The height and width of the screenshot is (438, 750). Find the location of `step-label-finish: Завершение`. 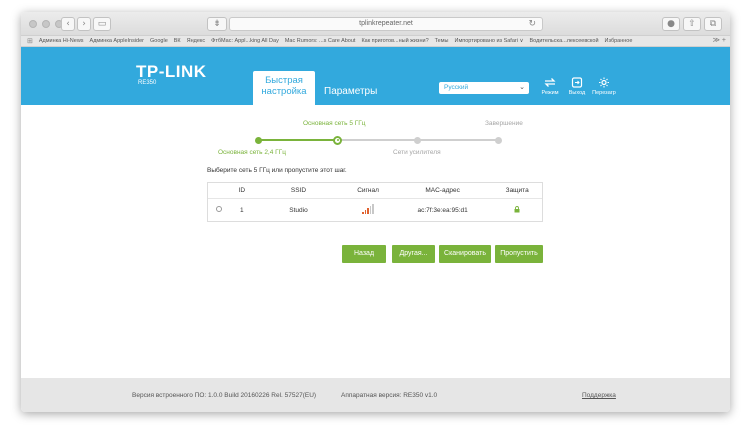

step-label-finish: Завершение is located at coordinates (504, 123).